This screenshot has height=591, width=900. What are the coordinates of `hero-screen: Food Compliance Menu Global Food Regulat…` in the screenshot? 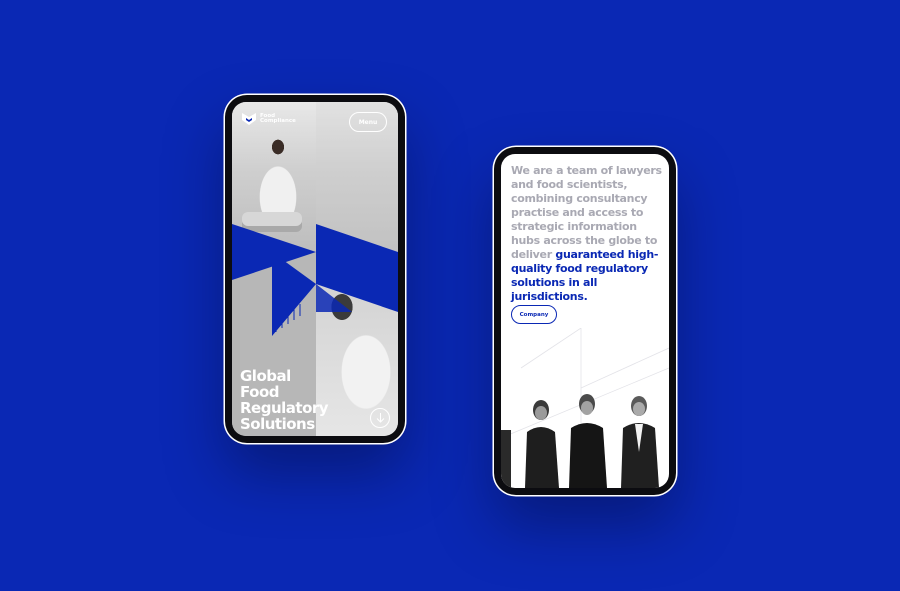 It's located at (315, 269).